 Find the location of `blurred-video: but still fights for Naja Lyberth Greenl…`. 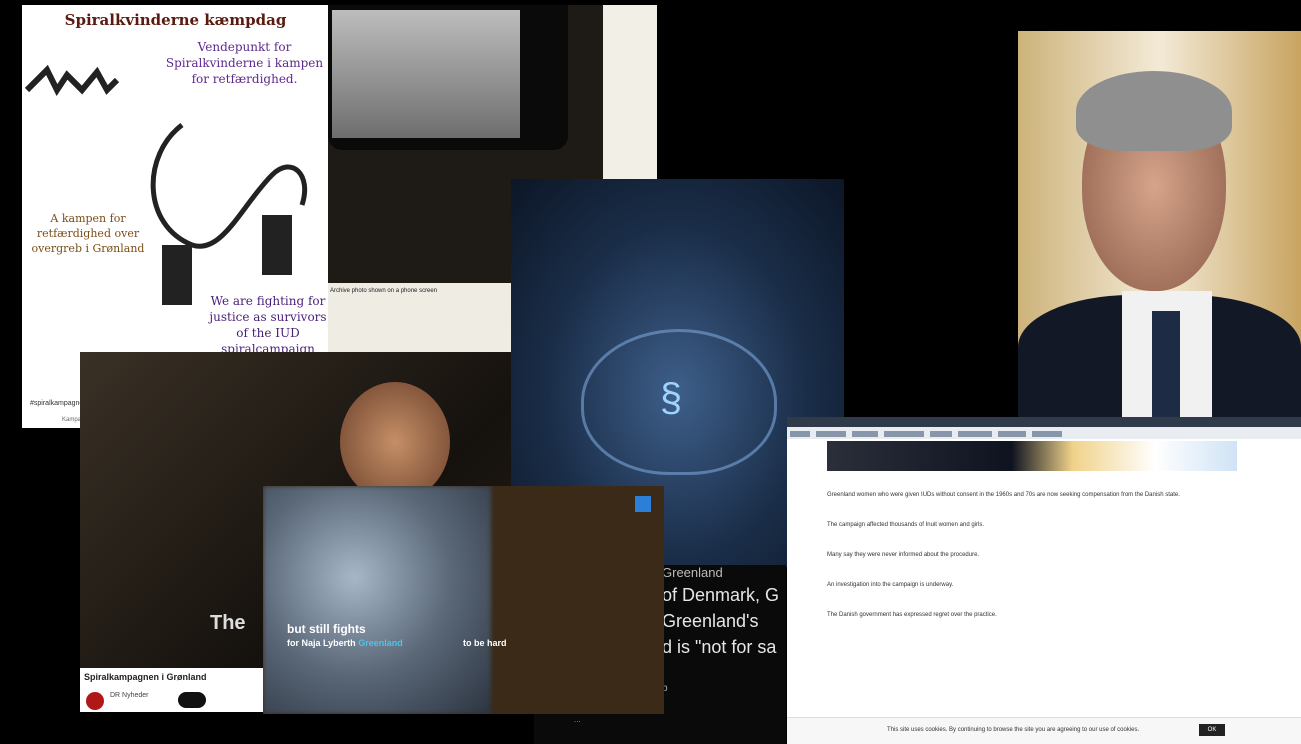

blurred-video: but still fights for Naja Lyberth Greenl… is located at coordinates (463, 600).